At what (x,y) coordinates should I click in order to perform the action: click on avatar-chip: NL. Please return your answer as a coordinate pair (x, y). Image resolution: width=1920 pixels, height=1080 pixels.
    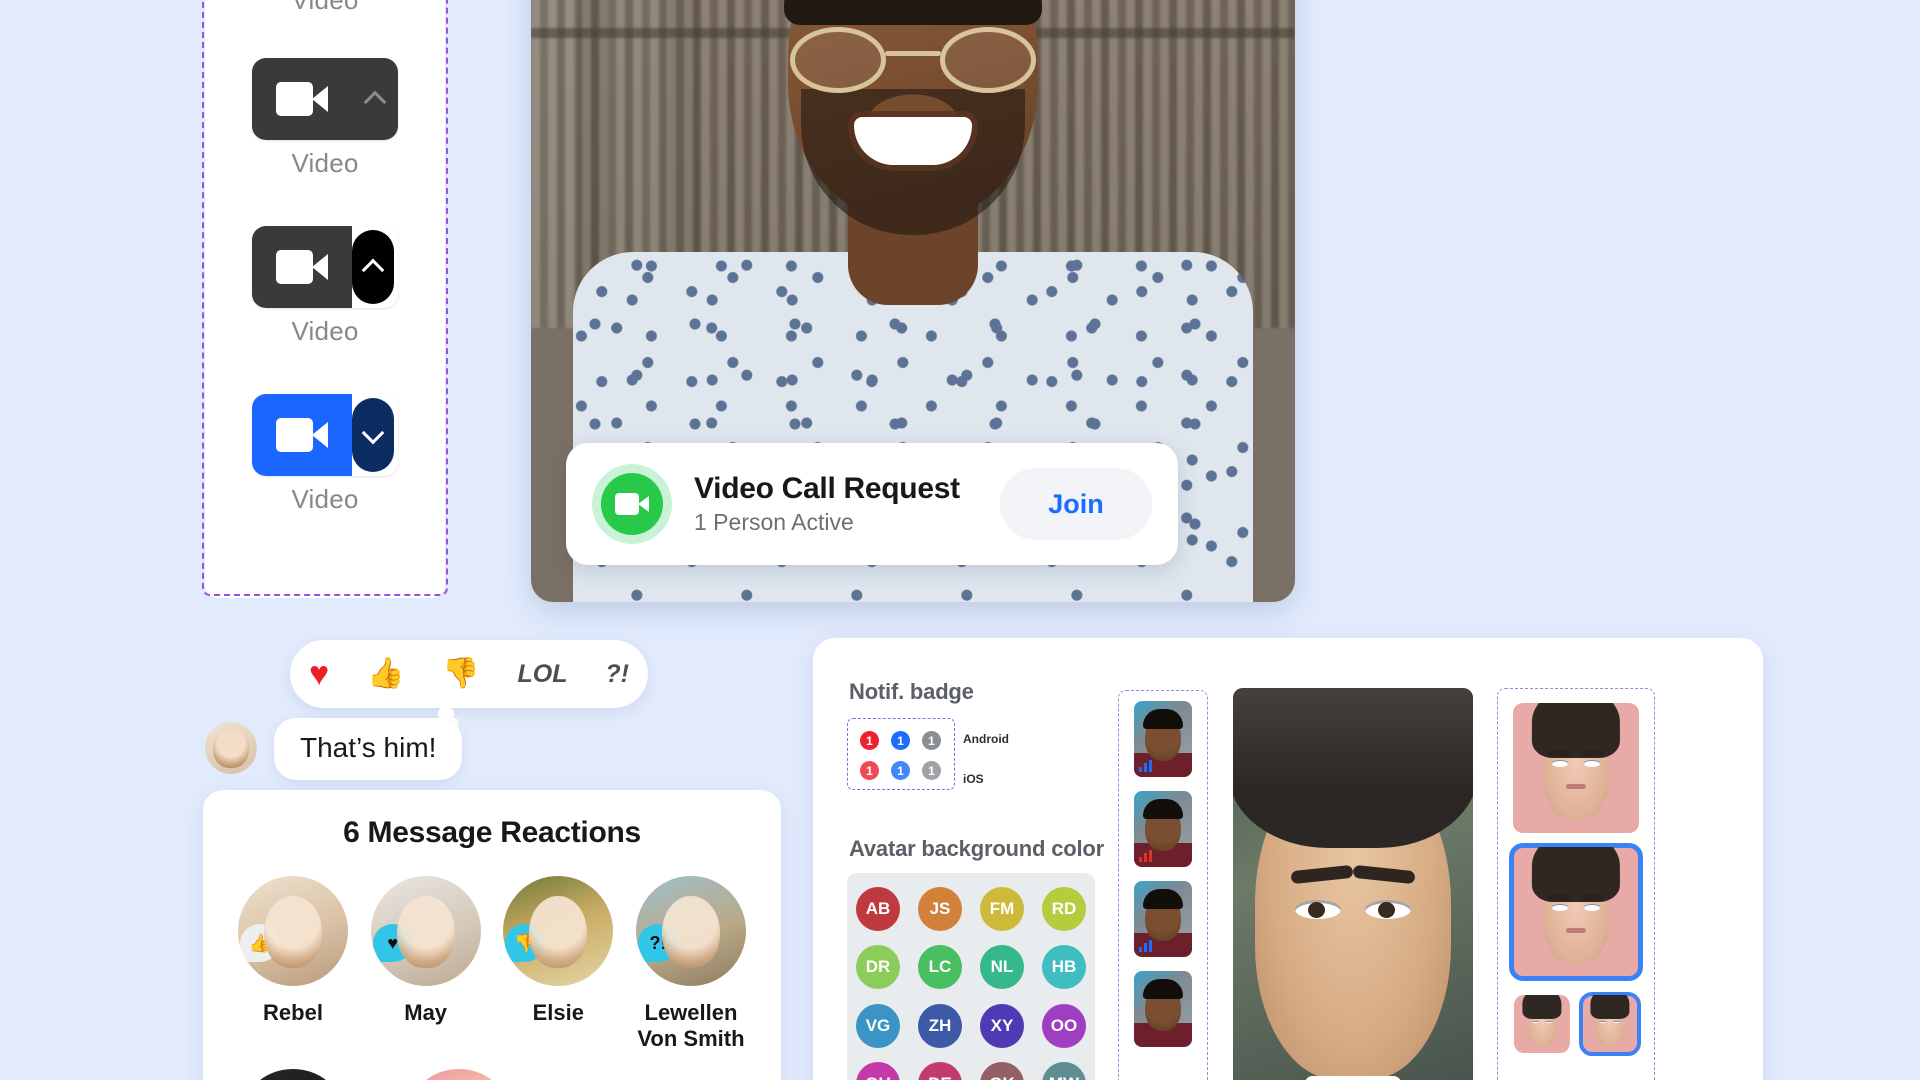
    Looking at the image, I should click on (1002, 967).